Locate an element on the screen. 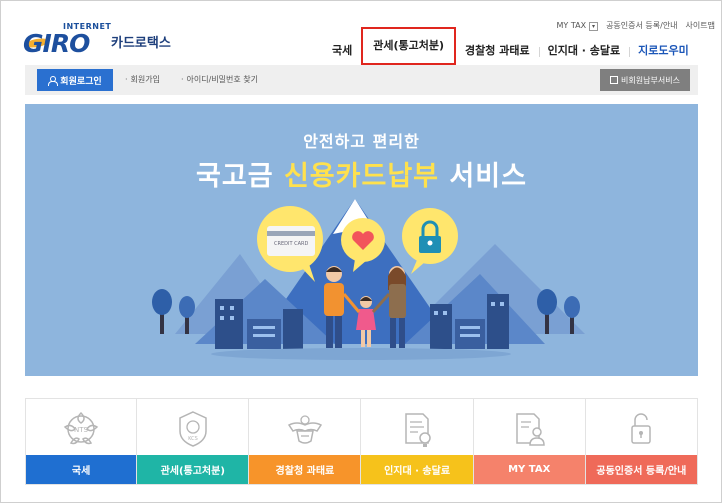  nts-emblem-text: NTS is located at coordinates (81, 430).